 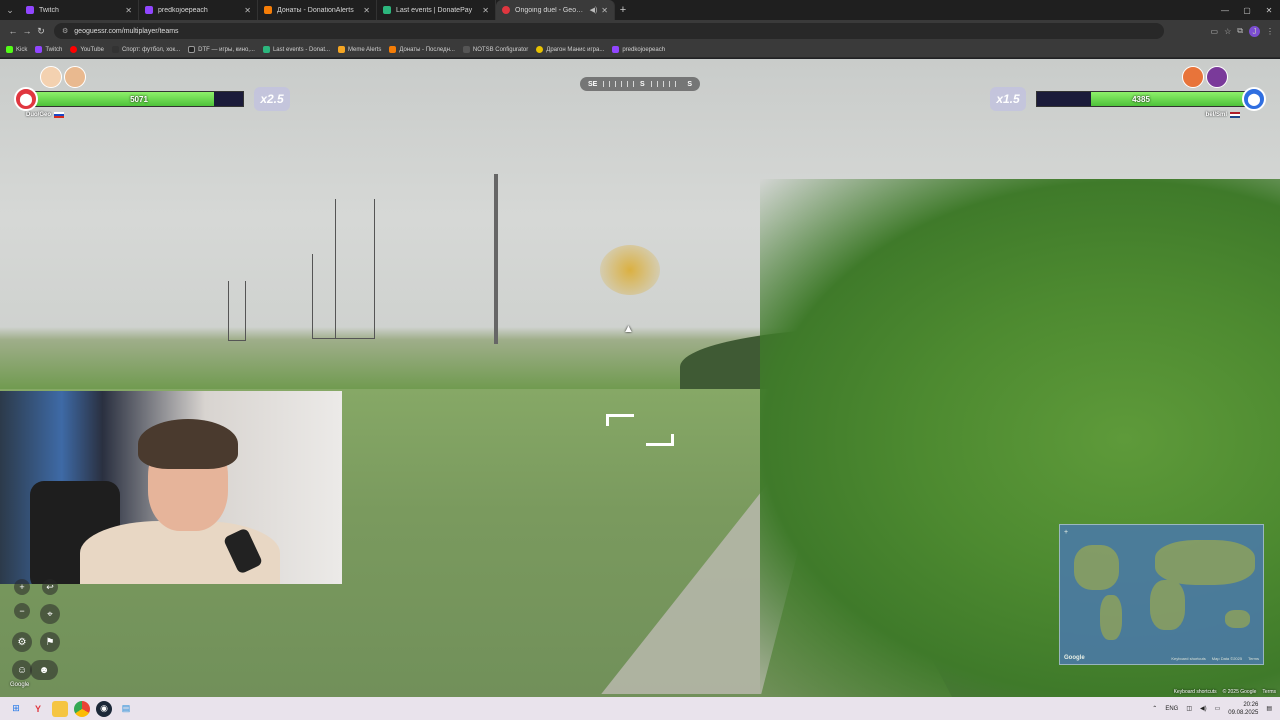 I want to click on donatepay-favicon-icon, so click(x=387, y=10).